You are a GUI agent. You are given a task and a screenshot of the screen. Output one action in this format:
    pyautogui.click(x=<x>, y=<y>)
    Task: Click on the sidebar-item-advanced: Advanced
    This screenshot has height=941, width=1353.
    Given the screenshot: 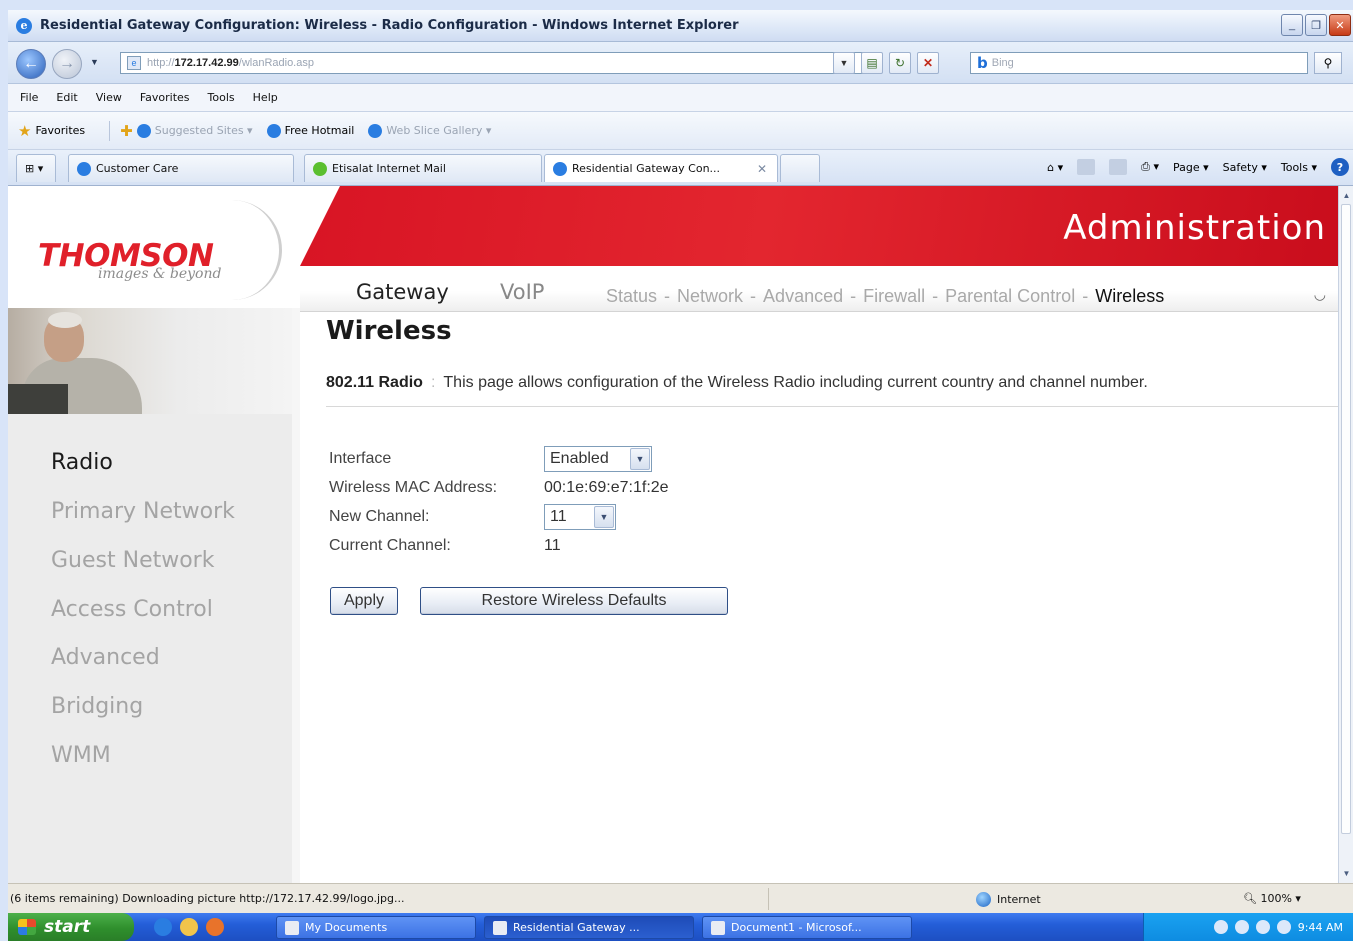 What is the action you would take?
    pyautogui.click(x=105, y=657)
    